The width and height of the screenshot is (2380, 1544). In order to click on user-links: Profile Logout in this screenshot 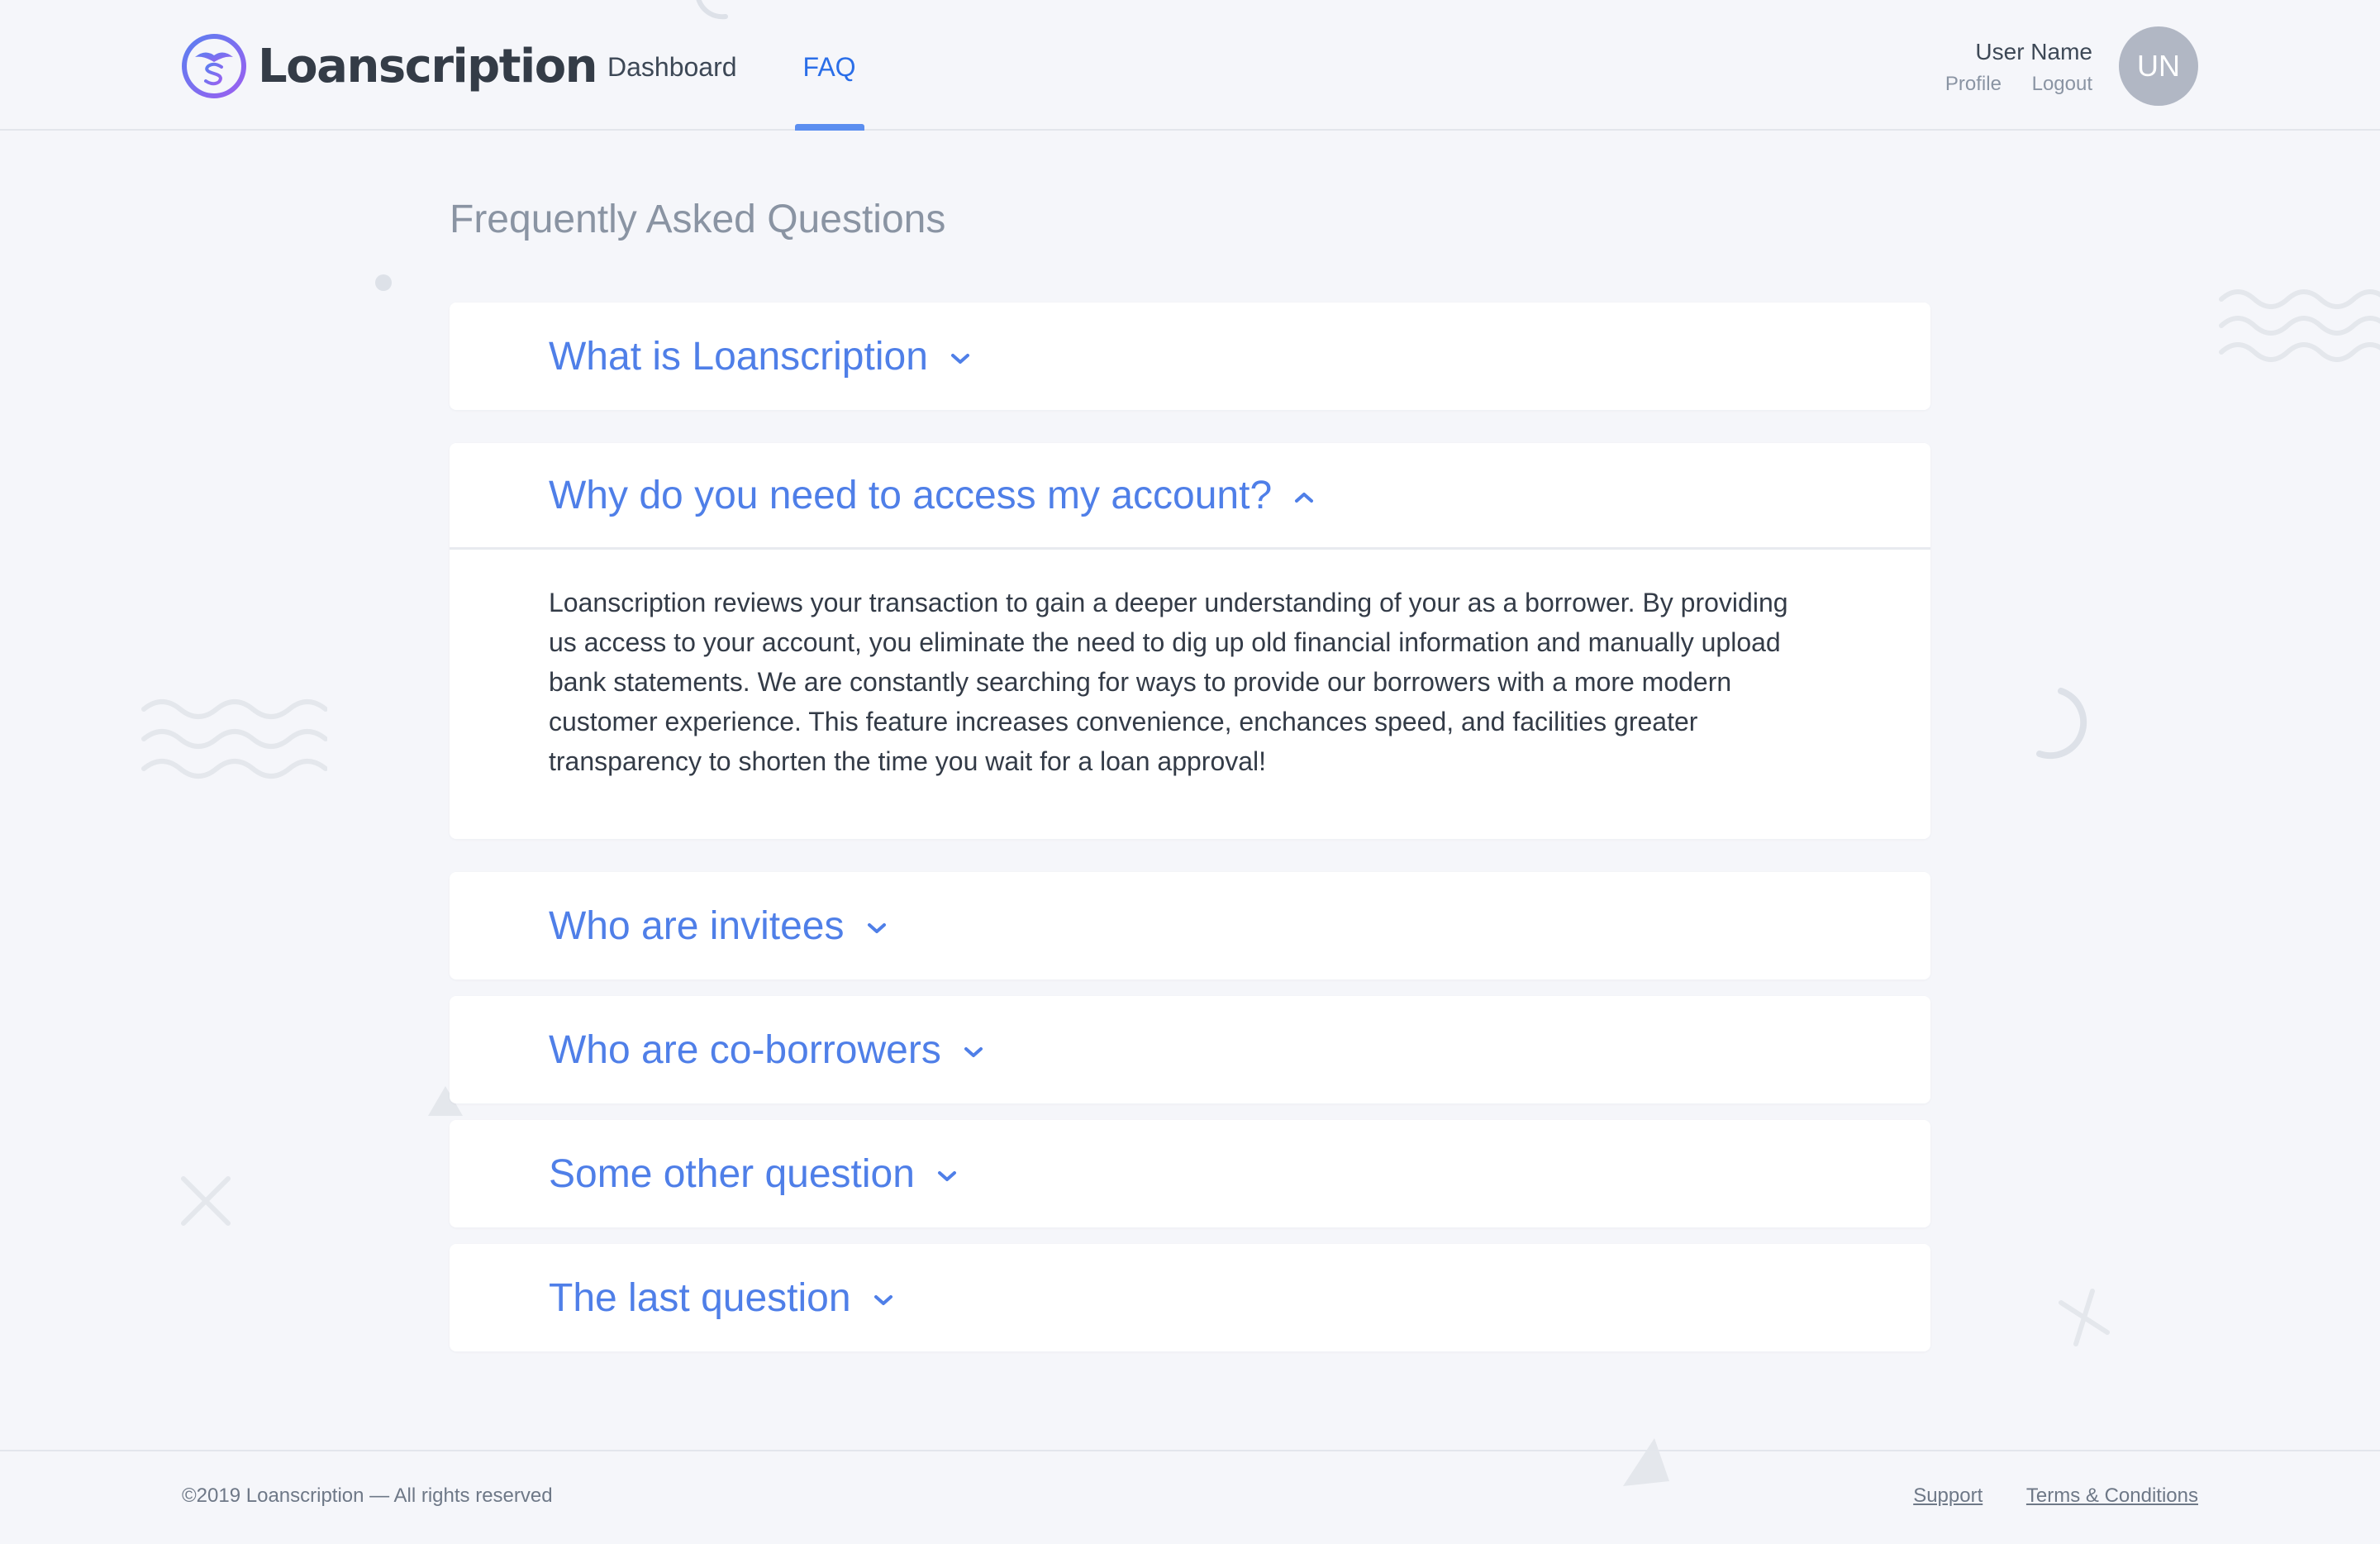, I will do `click(2006, 85)`.